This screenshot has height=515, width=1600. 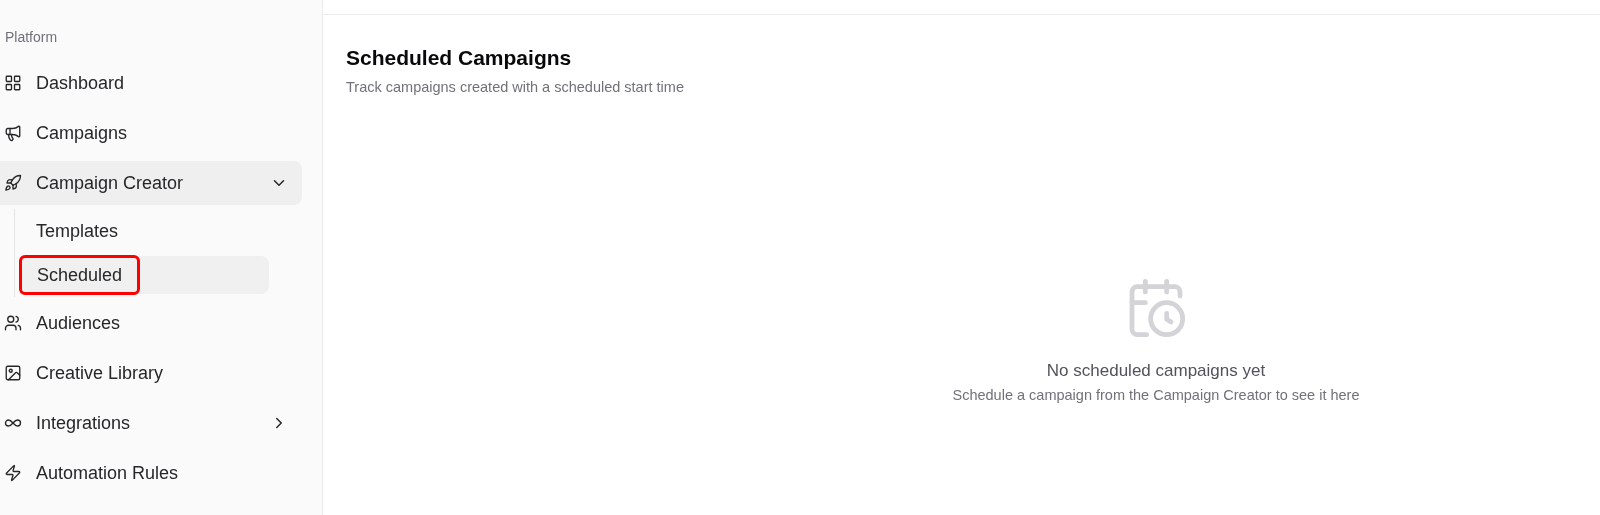 I want to click on submenu-item: Templates, so click(x=145, y=231).